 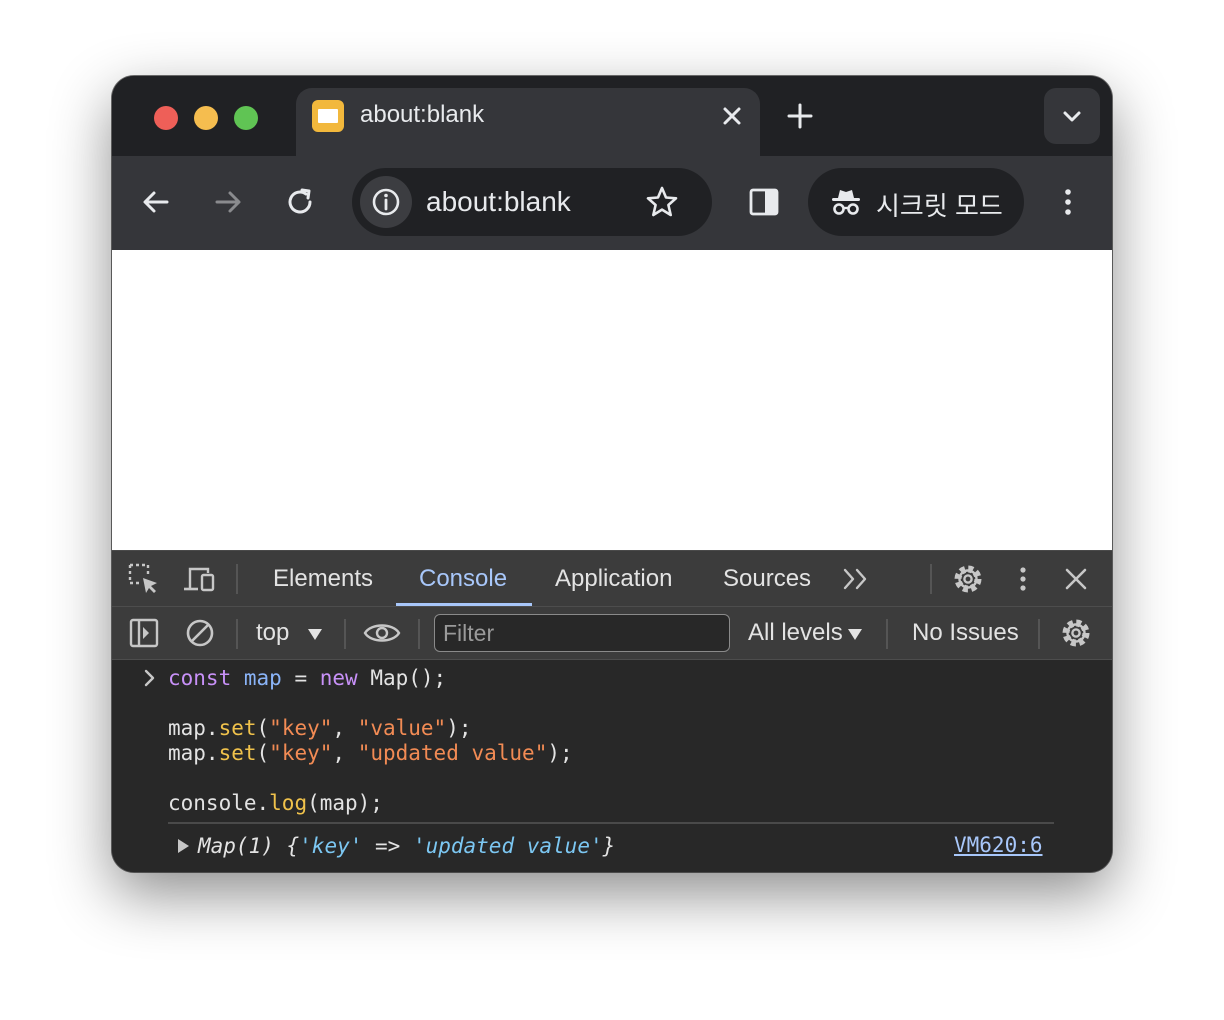 What do you see at coordinates (166, 118) in the screenshot?
I see `close-window-button` at bounding box center [166, 118].